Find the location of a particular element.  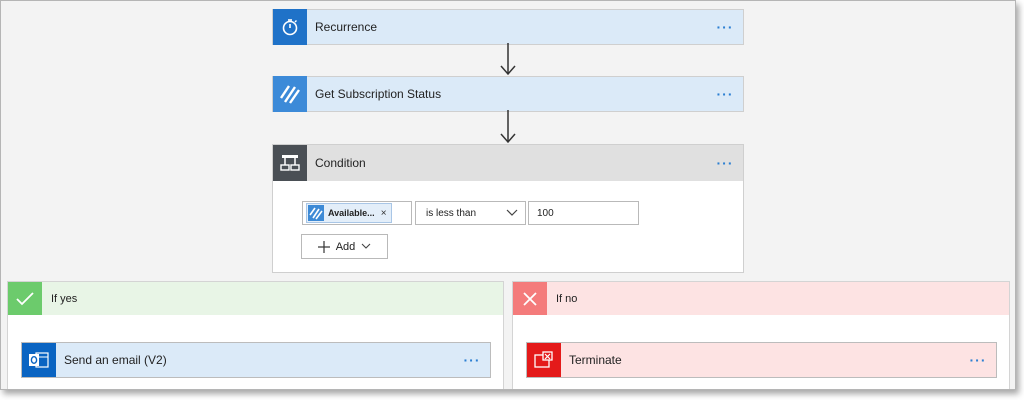

condition-value-field: 100 is located at coordinates (583, 213).